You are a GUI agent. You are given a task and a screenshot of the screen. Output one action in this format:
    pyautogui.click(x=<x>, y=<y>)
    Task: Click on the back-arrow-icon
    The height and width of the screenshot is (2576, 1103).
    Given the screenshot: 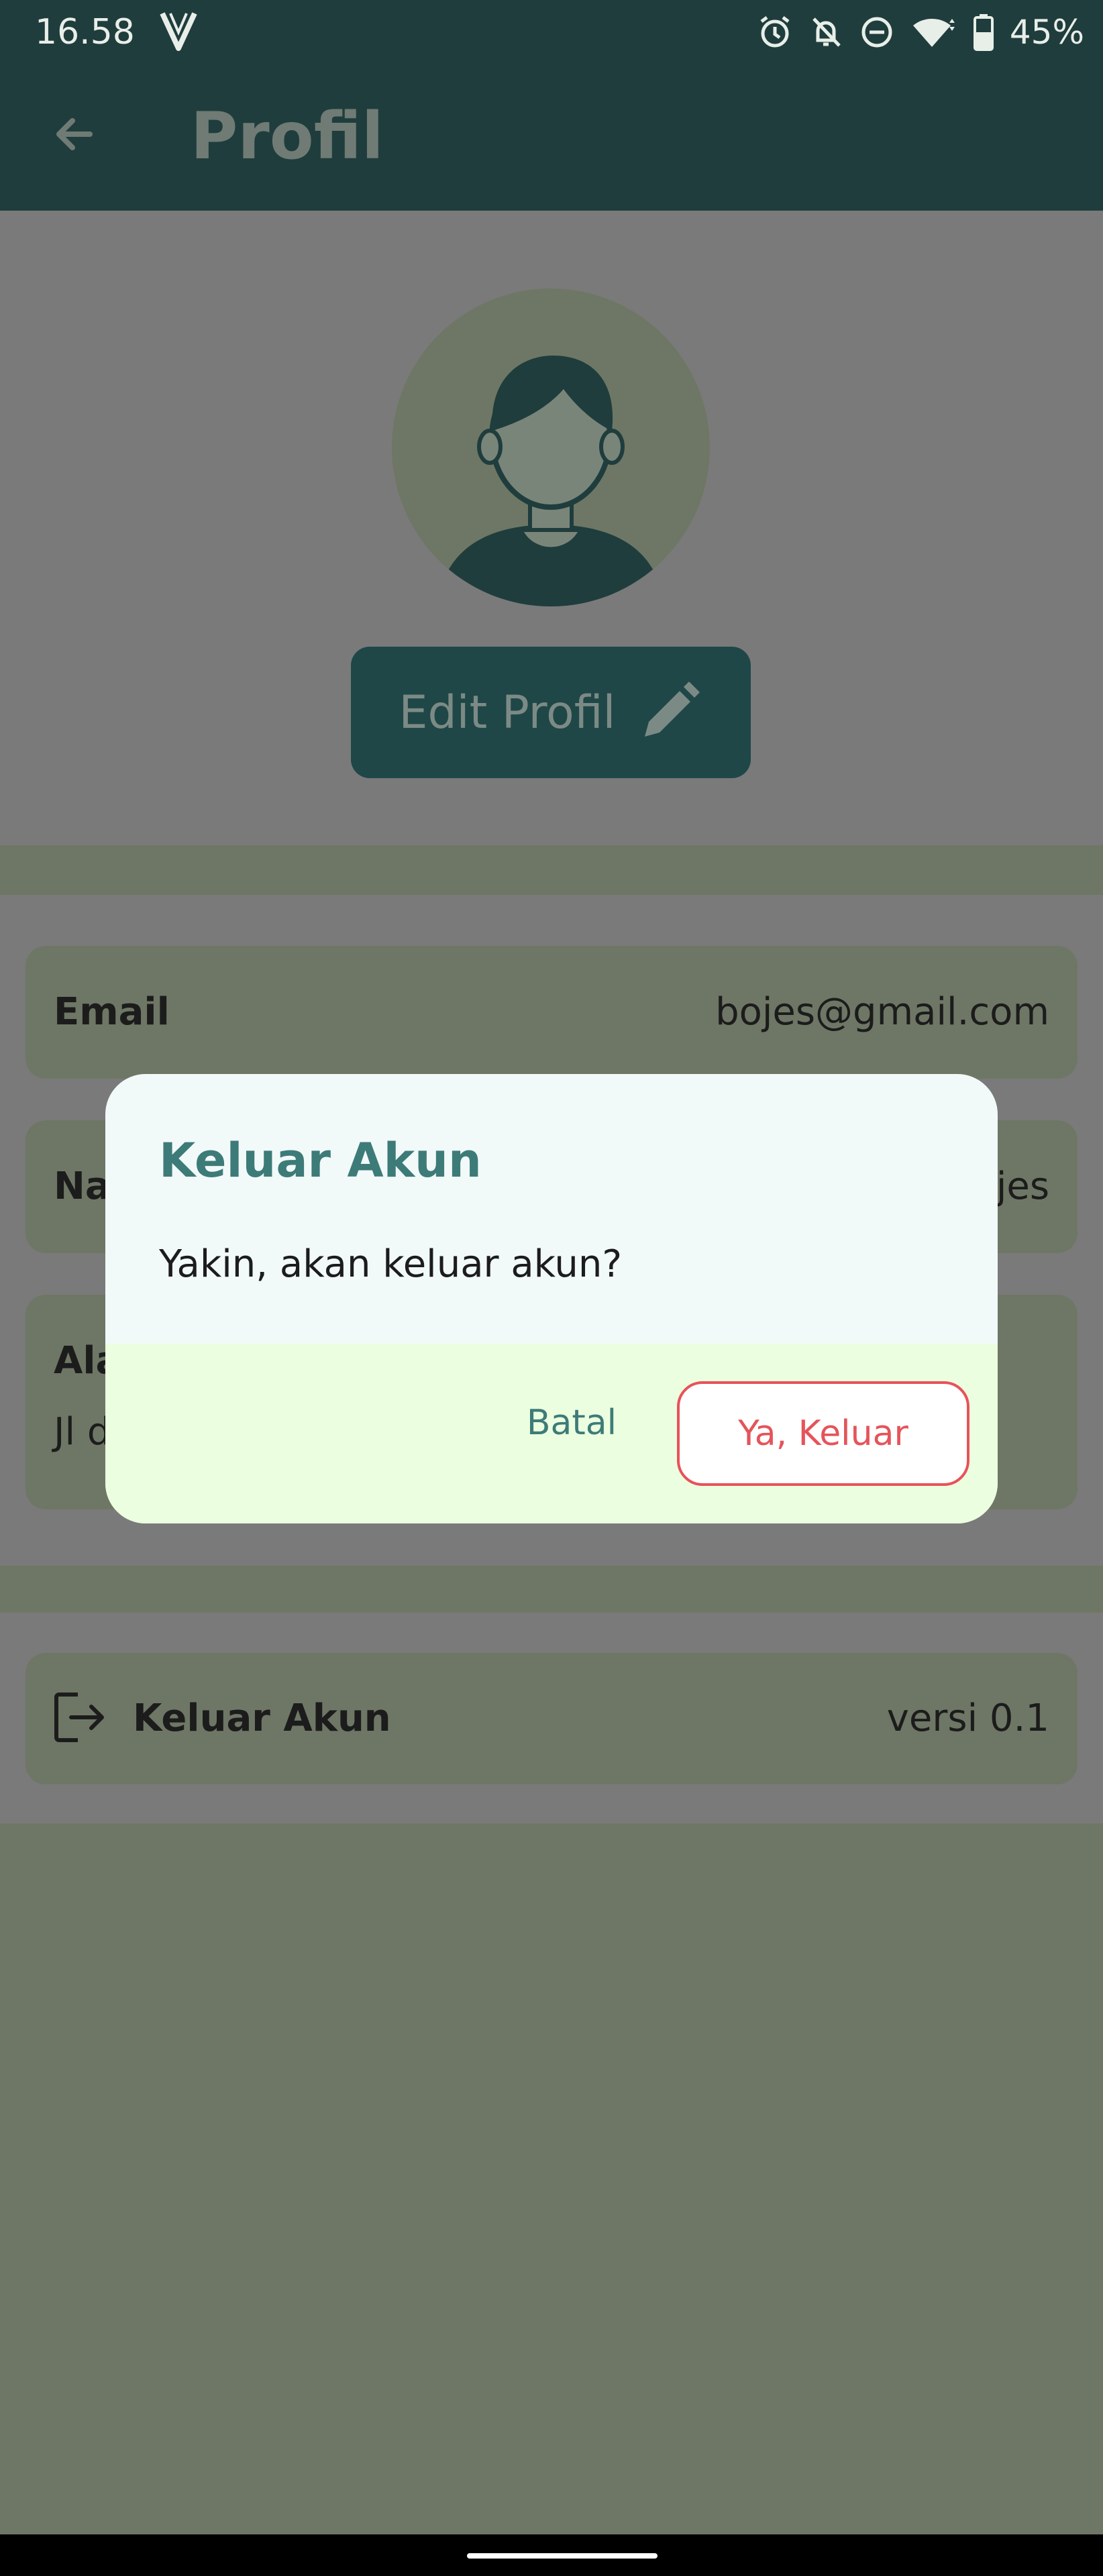 What is the action you would take?
    pyautogui.click(x=74, y=134)
    